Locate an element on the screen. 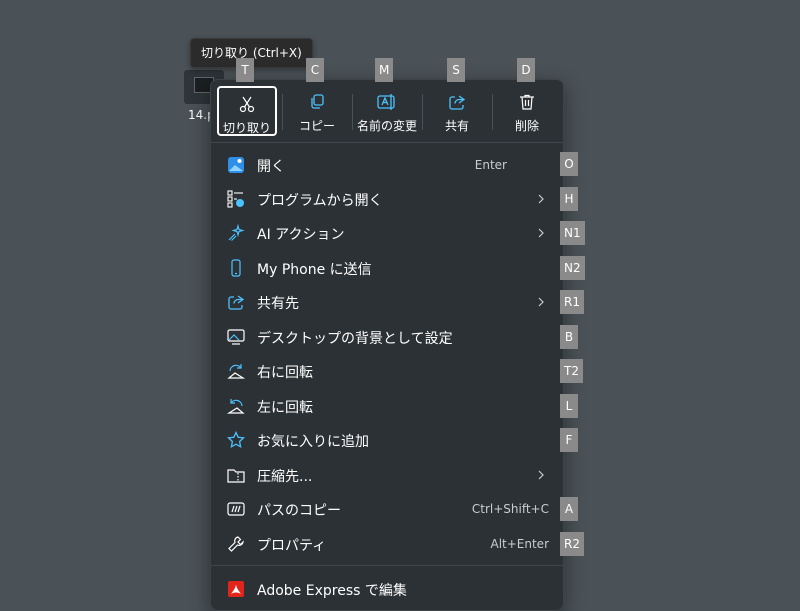  share-button: 共有 is located at coordinates (457, 111).